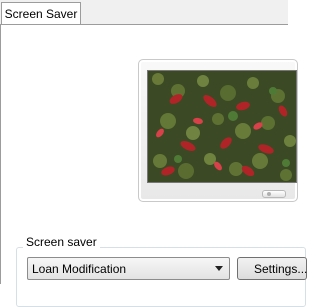 This screenshot has height=307, width=320. Describe the element at coordinates (41, 13) in the screenshot. I see `tab-screen-saver: Screen Saver` at that location.